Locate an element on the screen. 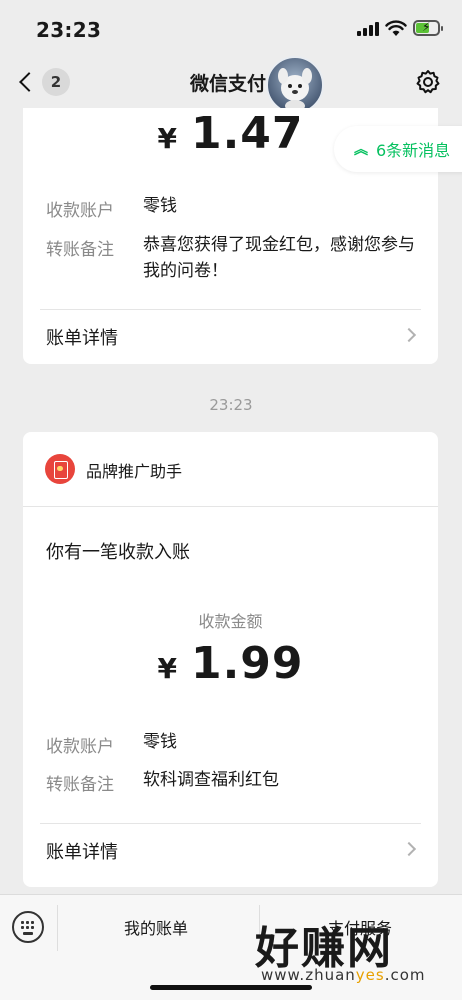 The width and height of the screenshot is (462, 1000). page-title: 微信支付 is located at coordinates (228, 84).